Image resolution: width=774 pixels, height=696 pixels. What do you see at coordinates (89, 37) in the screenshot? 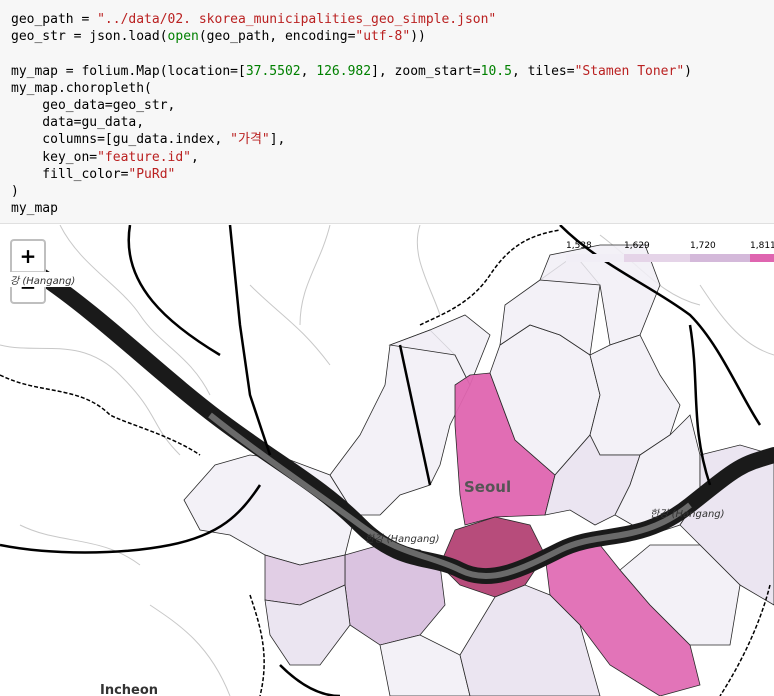
I see `code-token: geo_str = json.load(` at bounding box center [89, 37].